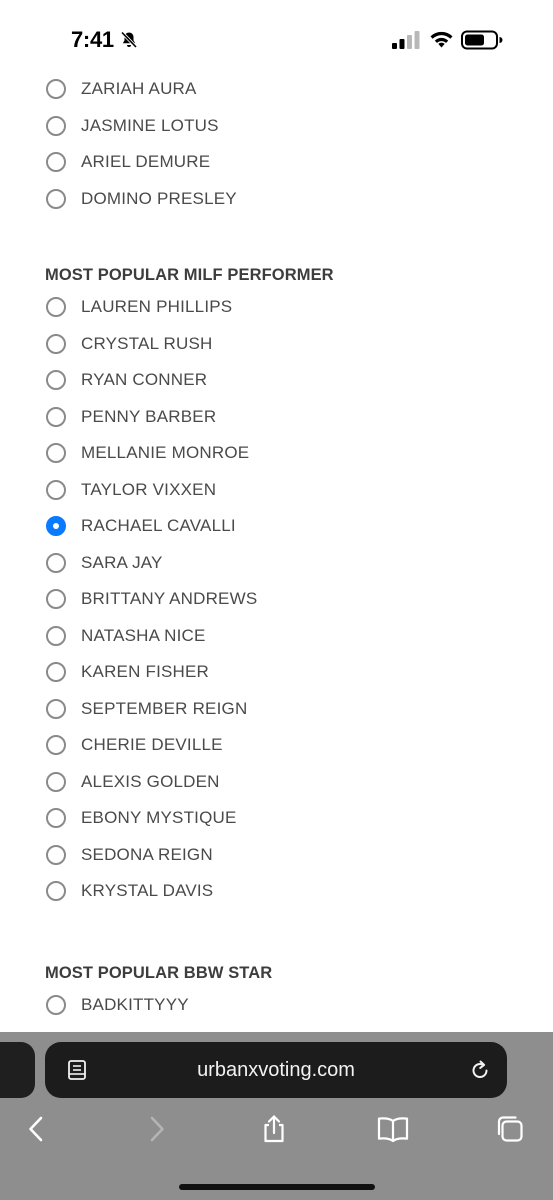 The height and width of the screenshot is (1200, 553). Describe the element at coordinates (276, 380) in the screenshot. I see `radio-option: RYAN CONNER` at that location.